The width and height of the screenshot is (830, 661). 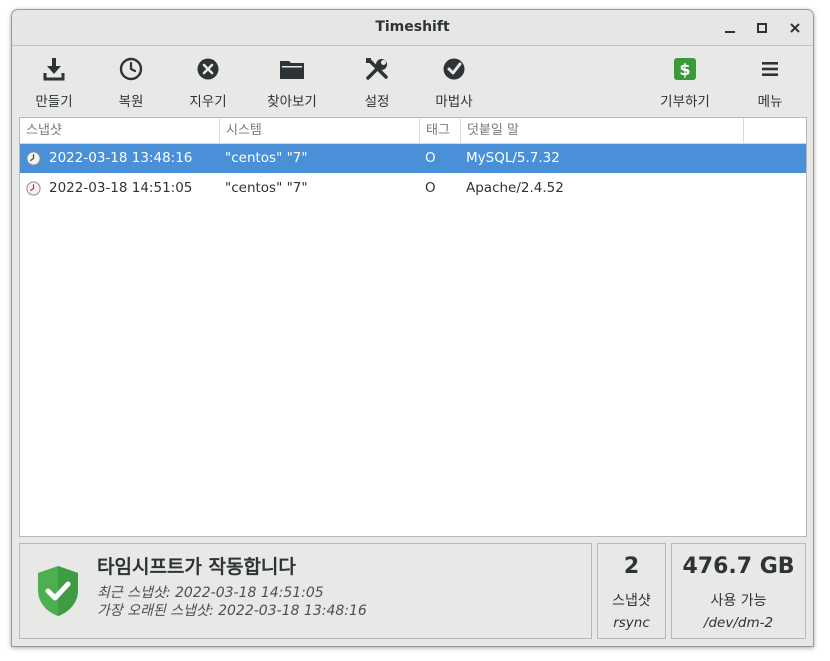 I want to click on settings-button: 설정, so click(x=377, y=81).